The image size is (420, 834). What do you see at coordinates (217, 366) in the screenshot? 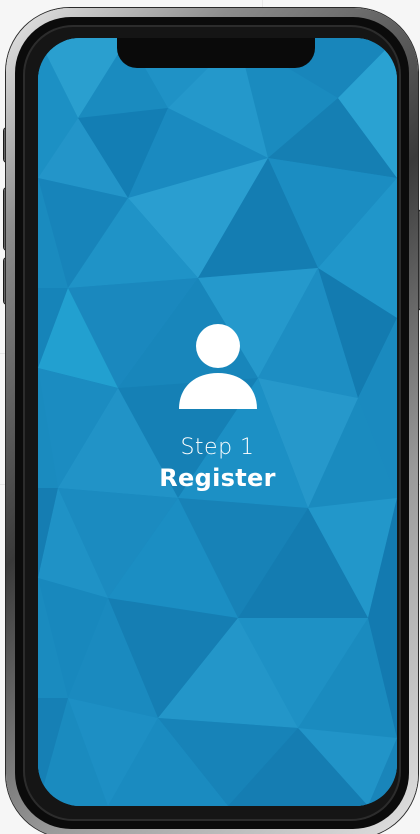
I see `user-icon` at bounding box center [217, 366].